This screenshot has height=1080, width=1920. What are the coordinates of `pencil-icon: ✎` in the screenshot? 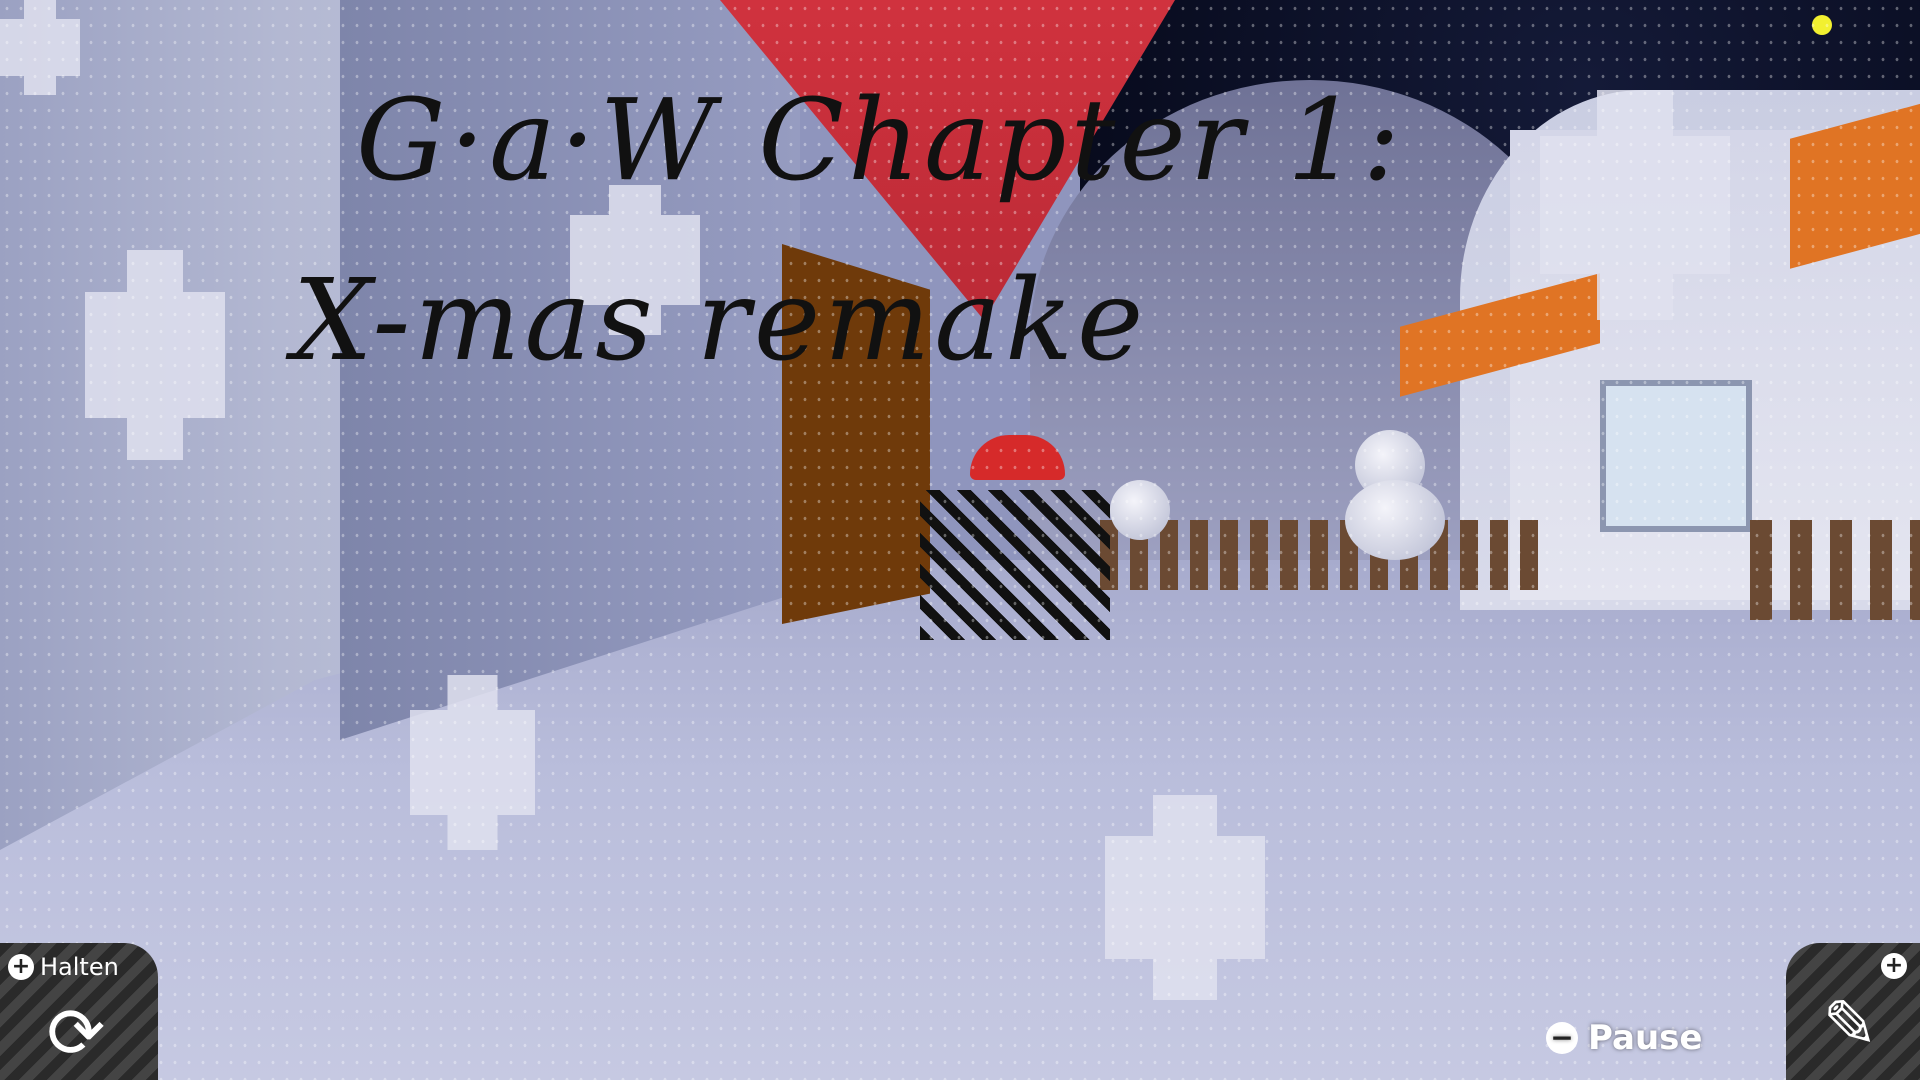 It's located at (1850, 1025).